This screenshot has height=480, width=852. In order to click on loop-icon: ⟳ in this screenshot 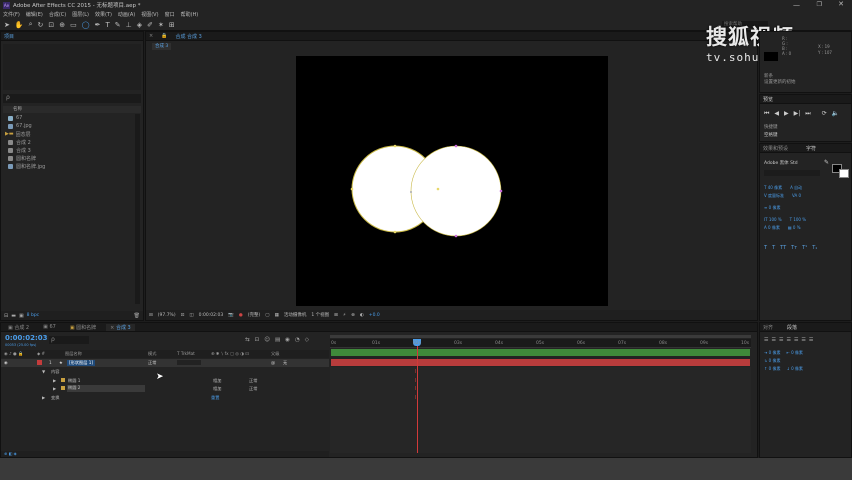, I will do `click(824, 114)`.